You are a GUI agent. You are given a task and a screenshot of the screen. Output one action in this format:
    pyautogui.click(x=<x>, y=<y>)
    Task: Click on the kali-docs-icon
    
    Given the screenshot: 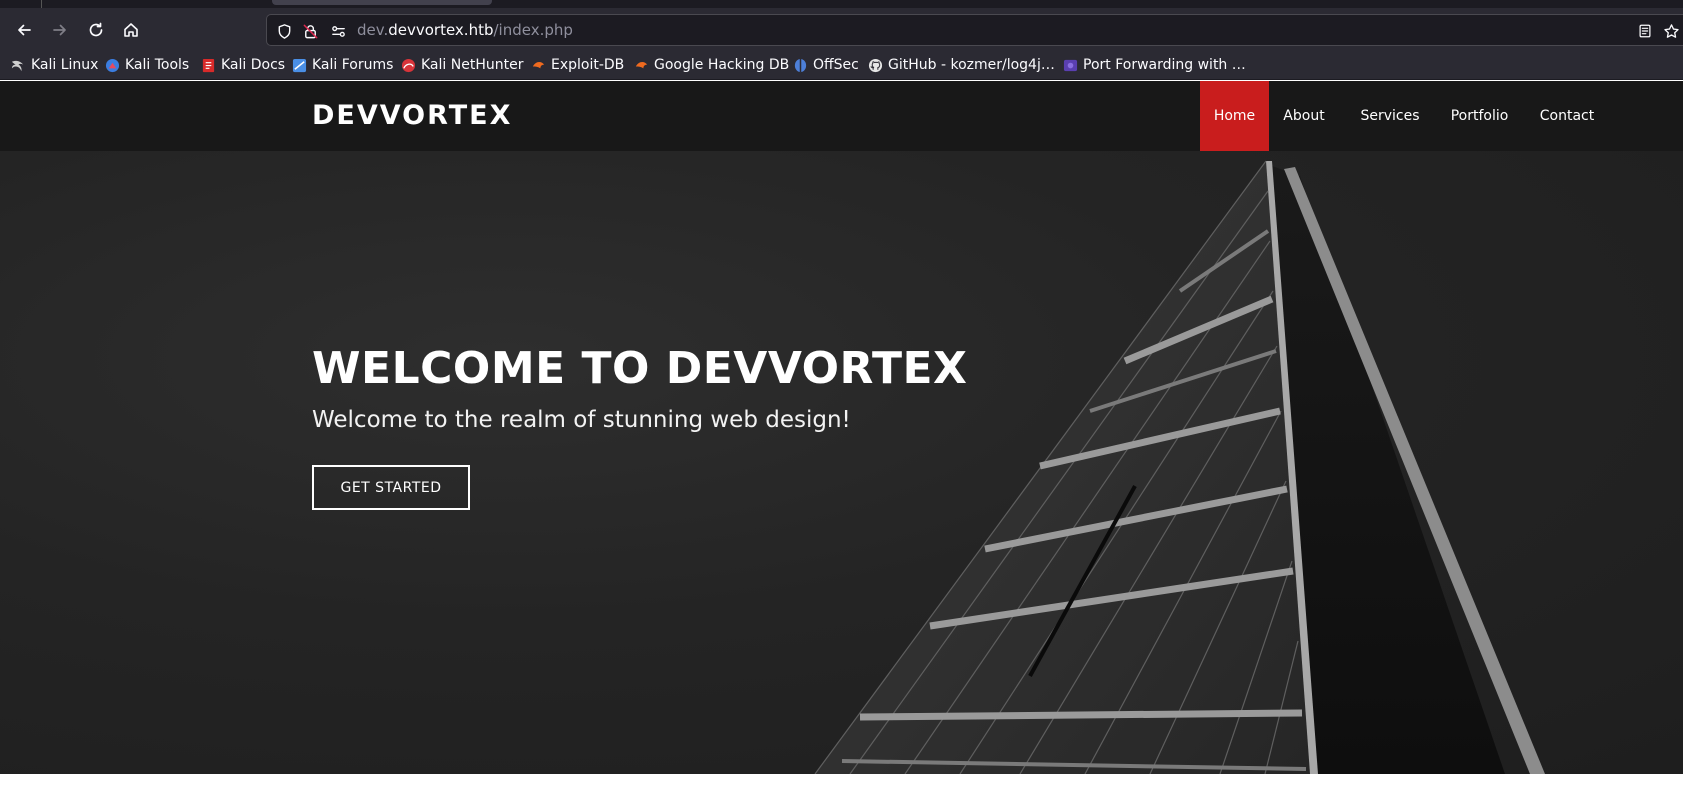 What is the action you would take?
    pyautogui.click(x=208, y=65)
    